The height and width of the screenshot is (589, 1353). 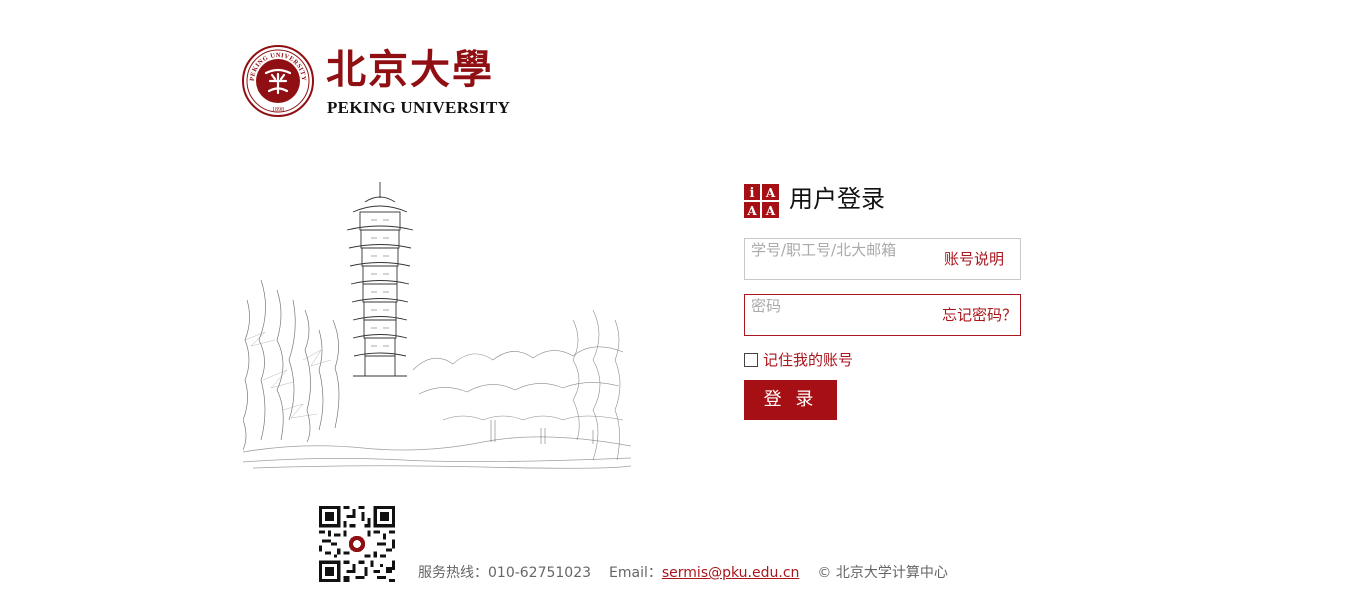 I want to click on username-input, so click(x=835, y=259).